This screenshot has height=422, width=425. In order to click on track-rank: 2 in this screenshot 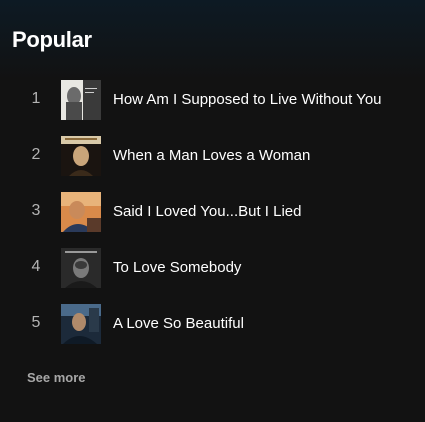, I will do `click(36, 154)`.